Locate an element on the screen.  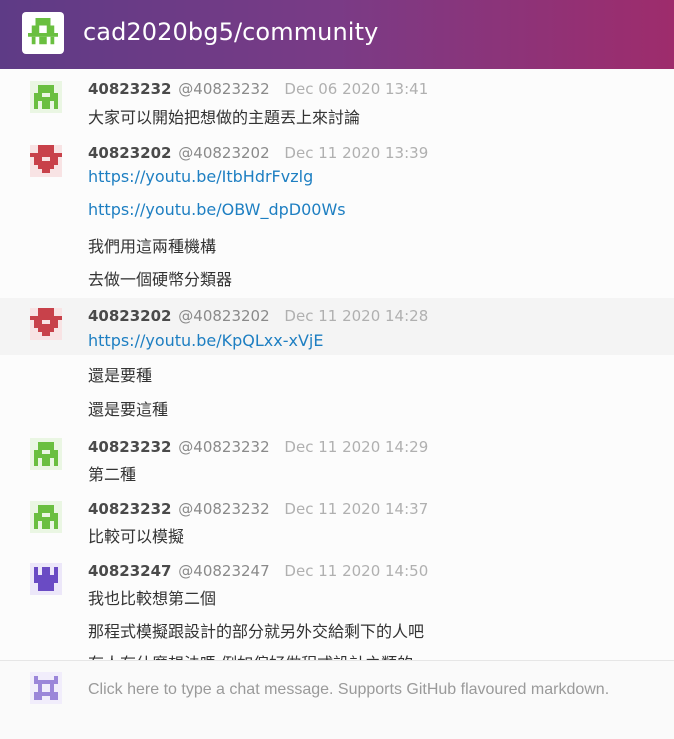
room-header: cad2020bg5/community is located at coordinates (337, 34).